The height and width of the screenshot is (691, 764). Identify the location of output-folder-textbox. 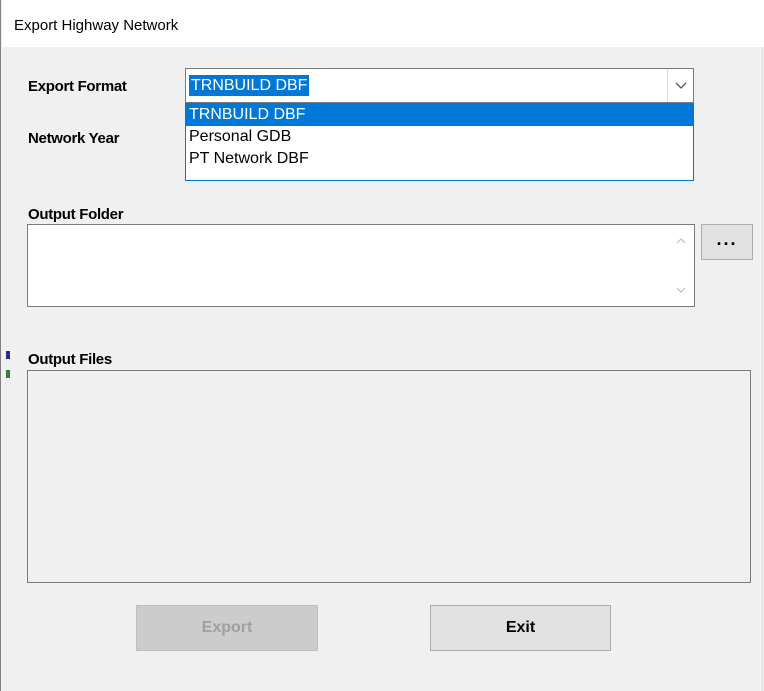
(361, 265).